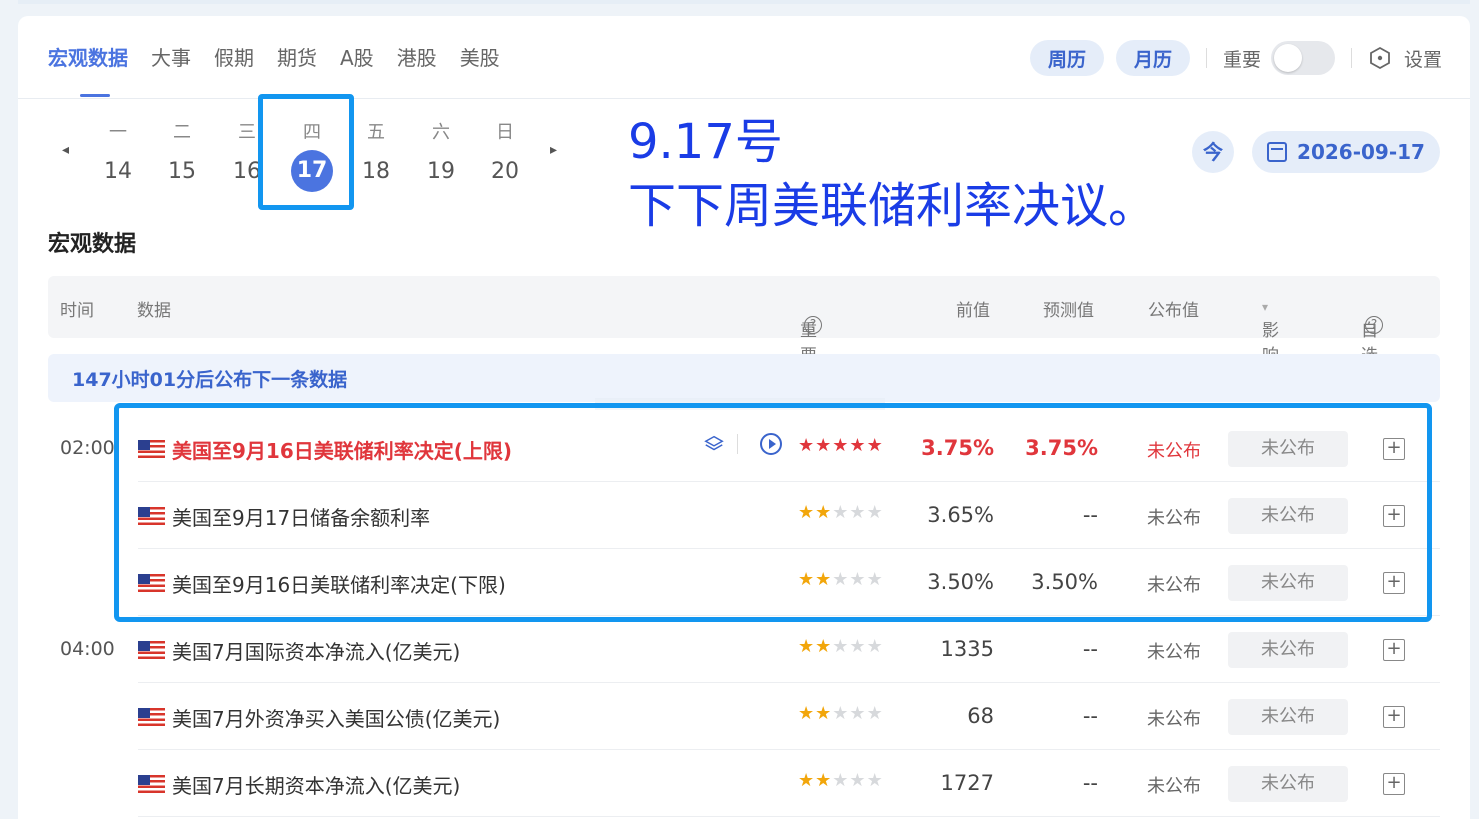 Image resolution: width=1479 pixels, height=819 pixels. What do you see at coordinates (118, 171) in the screenshot?
I see `day-number: 14` at bounding box center [118, 171].